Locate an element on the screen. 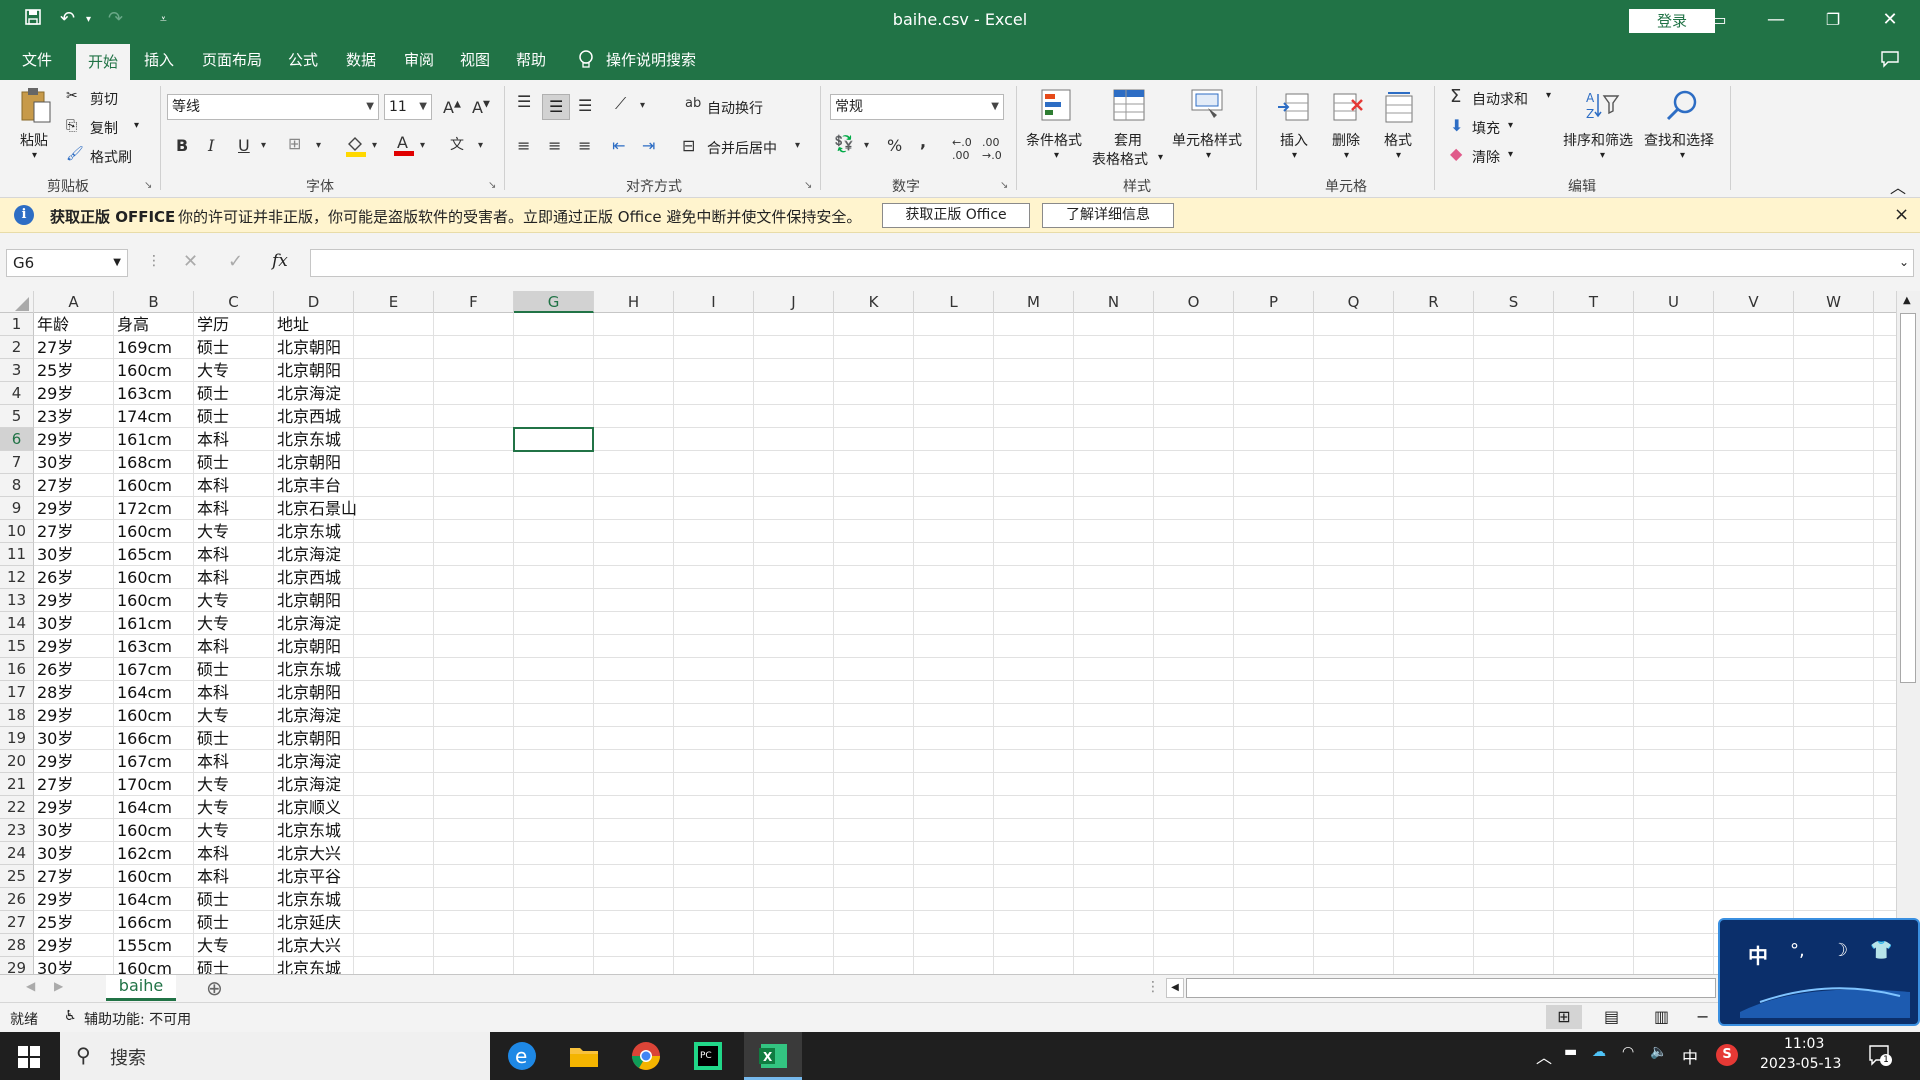 Image resolution: width=1920 pixels, height=1080 pixels. row-header: 14 is located at coordinates (17, 623).